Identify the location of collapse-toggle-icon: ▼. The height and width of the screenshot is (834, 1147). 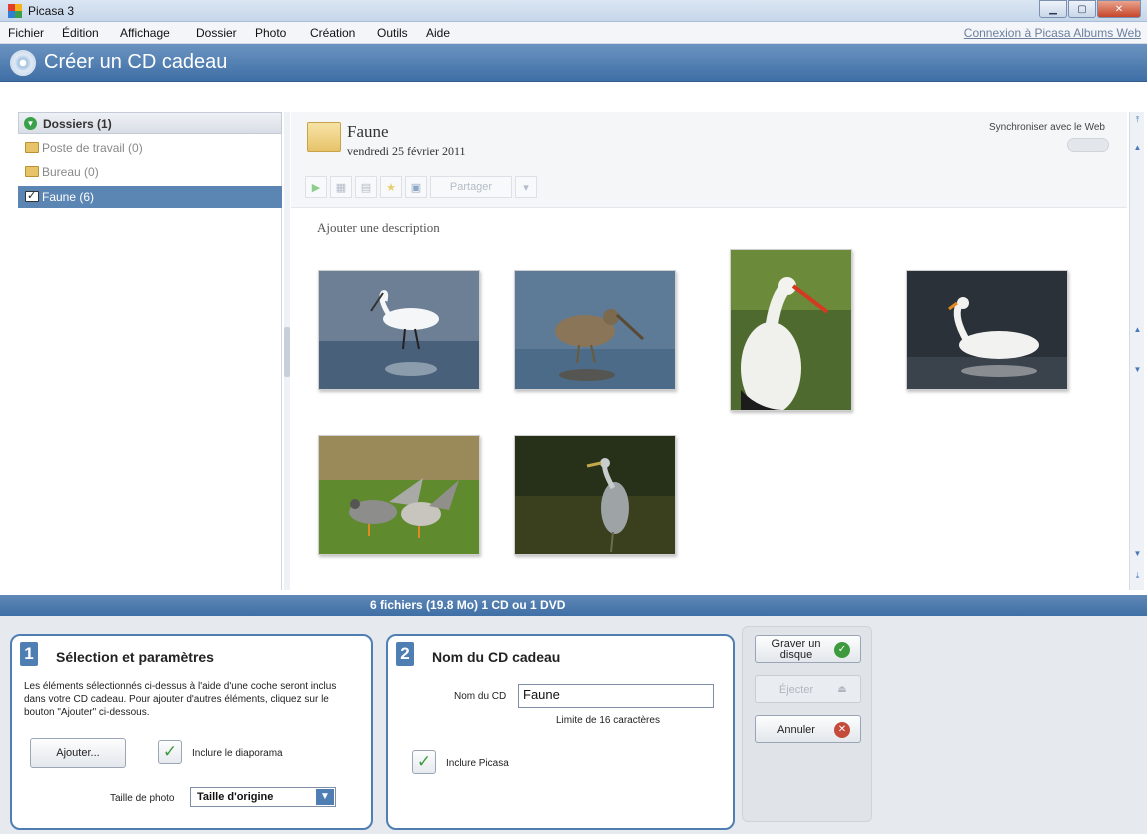
(30, 123).